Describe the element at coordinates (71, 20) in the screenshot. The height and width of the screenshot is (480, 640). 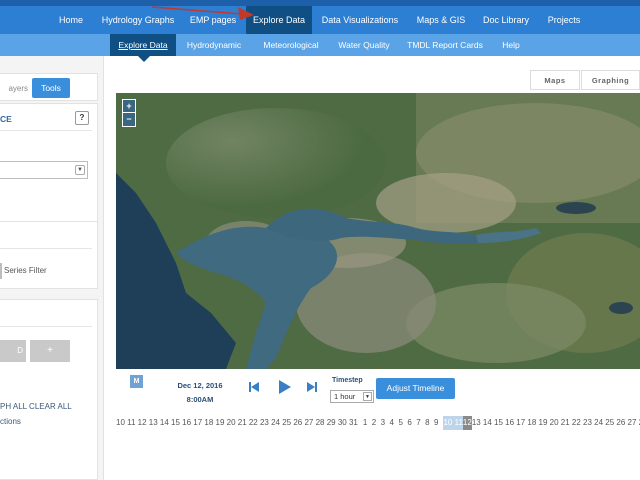
I see `nav-home: Home` at that location.